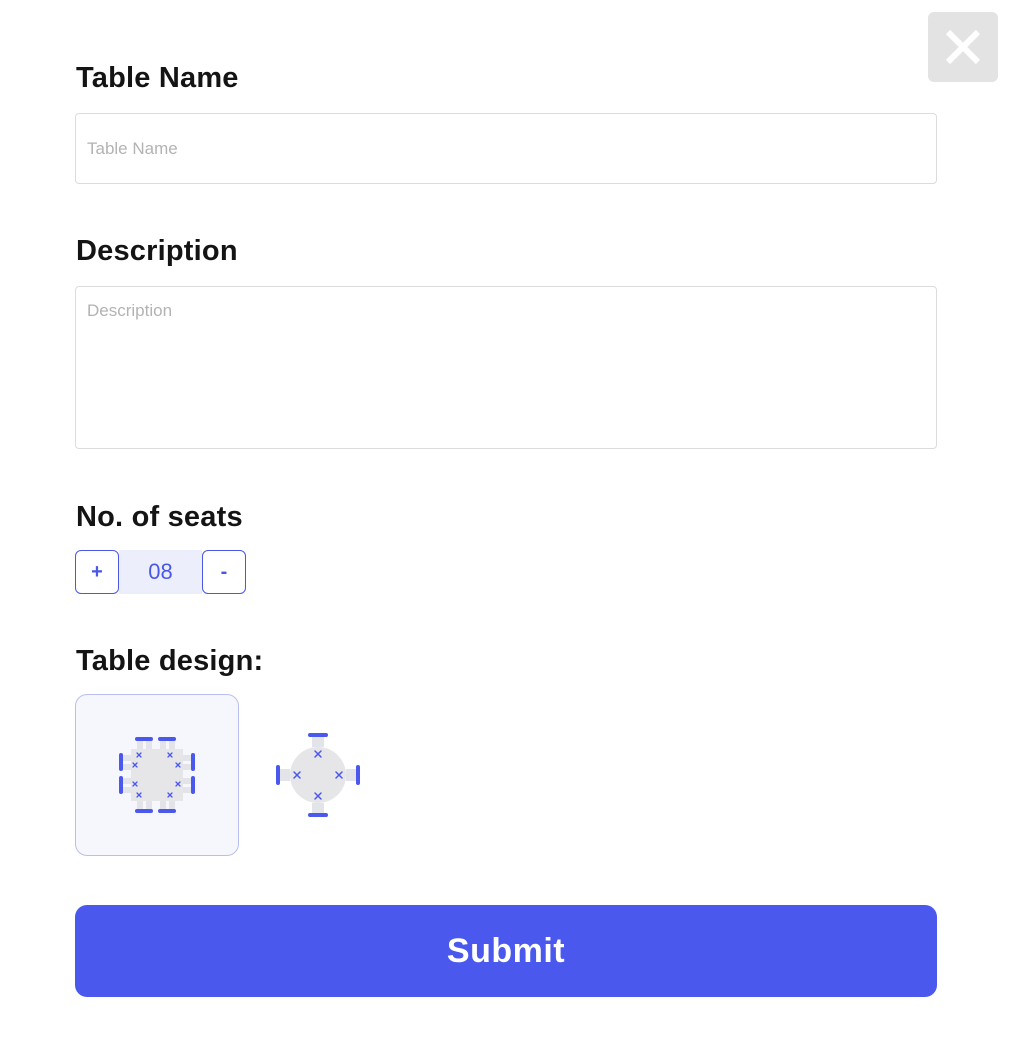 This screenshot has width=1013, height=1058. Describe the element at coordinates (506, 367) in the screenshot. I see `description-textarea` at that location.